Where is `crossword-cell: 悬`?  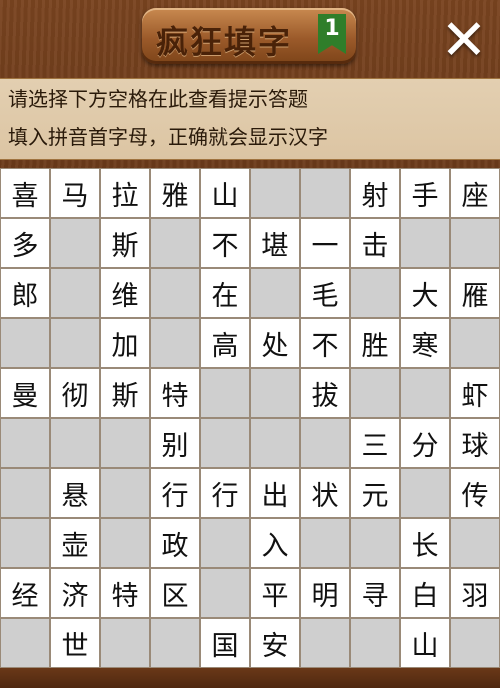 crossword-cell: 悬 is located at coordinates (75, 493).